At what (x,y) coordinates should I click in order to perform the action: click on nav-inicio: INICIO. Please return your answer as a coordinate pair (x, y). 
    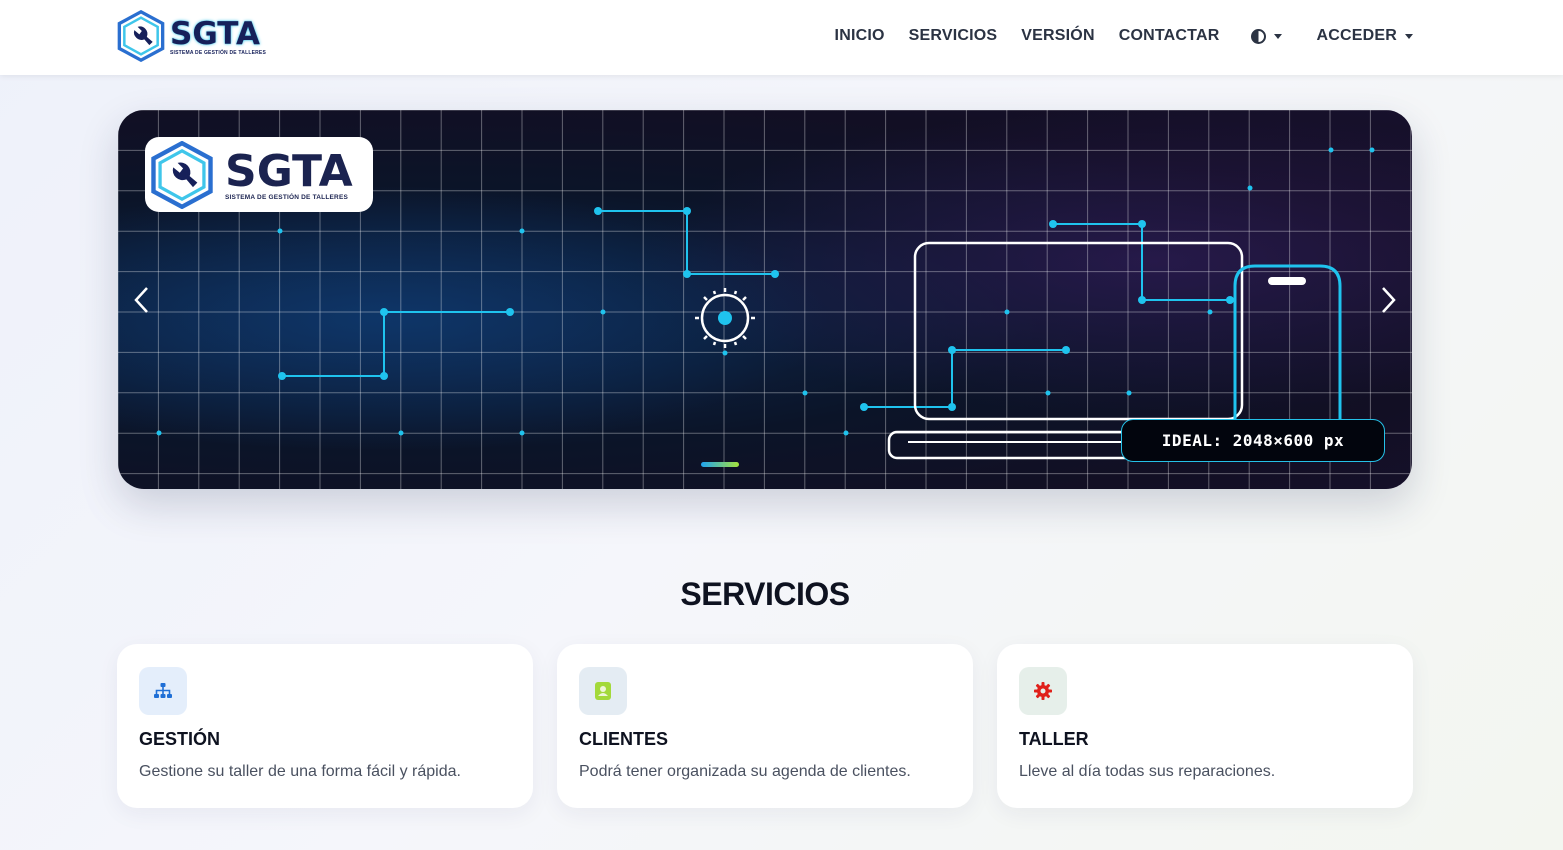
    Looking at the image, I should click on (860, 36).